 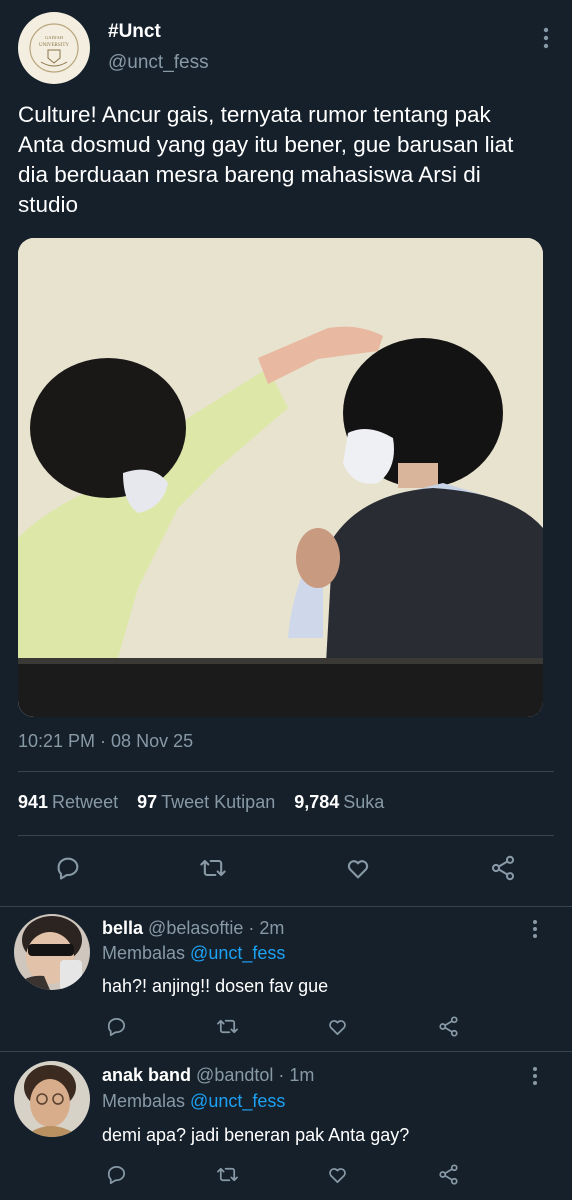 I want to click on like-label: Suka, so click(x=363, y=802).